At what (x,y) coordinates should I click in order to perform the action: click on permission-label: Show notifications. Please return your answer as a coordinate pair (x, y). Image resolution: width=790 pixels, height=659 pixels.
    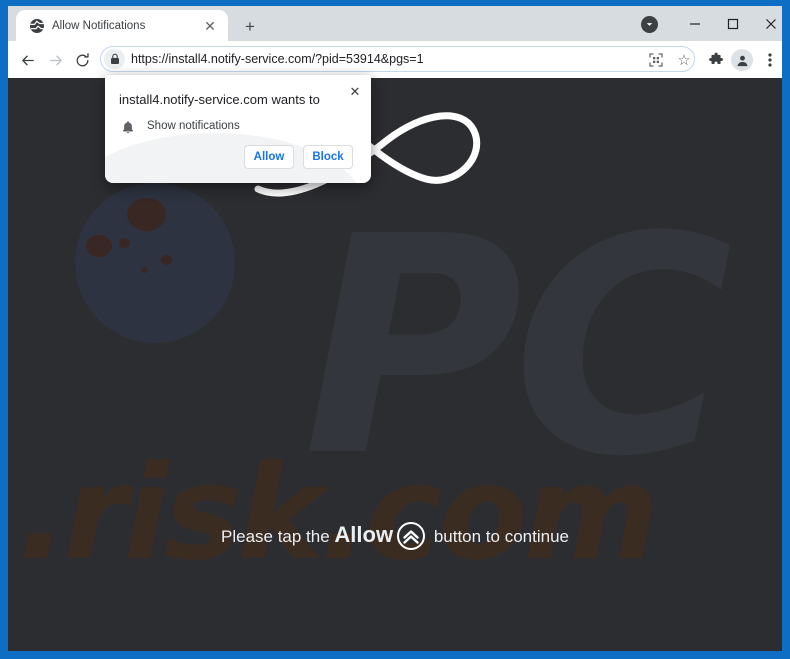
    Looking at the image, I should click on (193, 126).